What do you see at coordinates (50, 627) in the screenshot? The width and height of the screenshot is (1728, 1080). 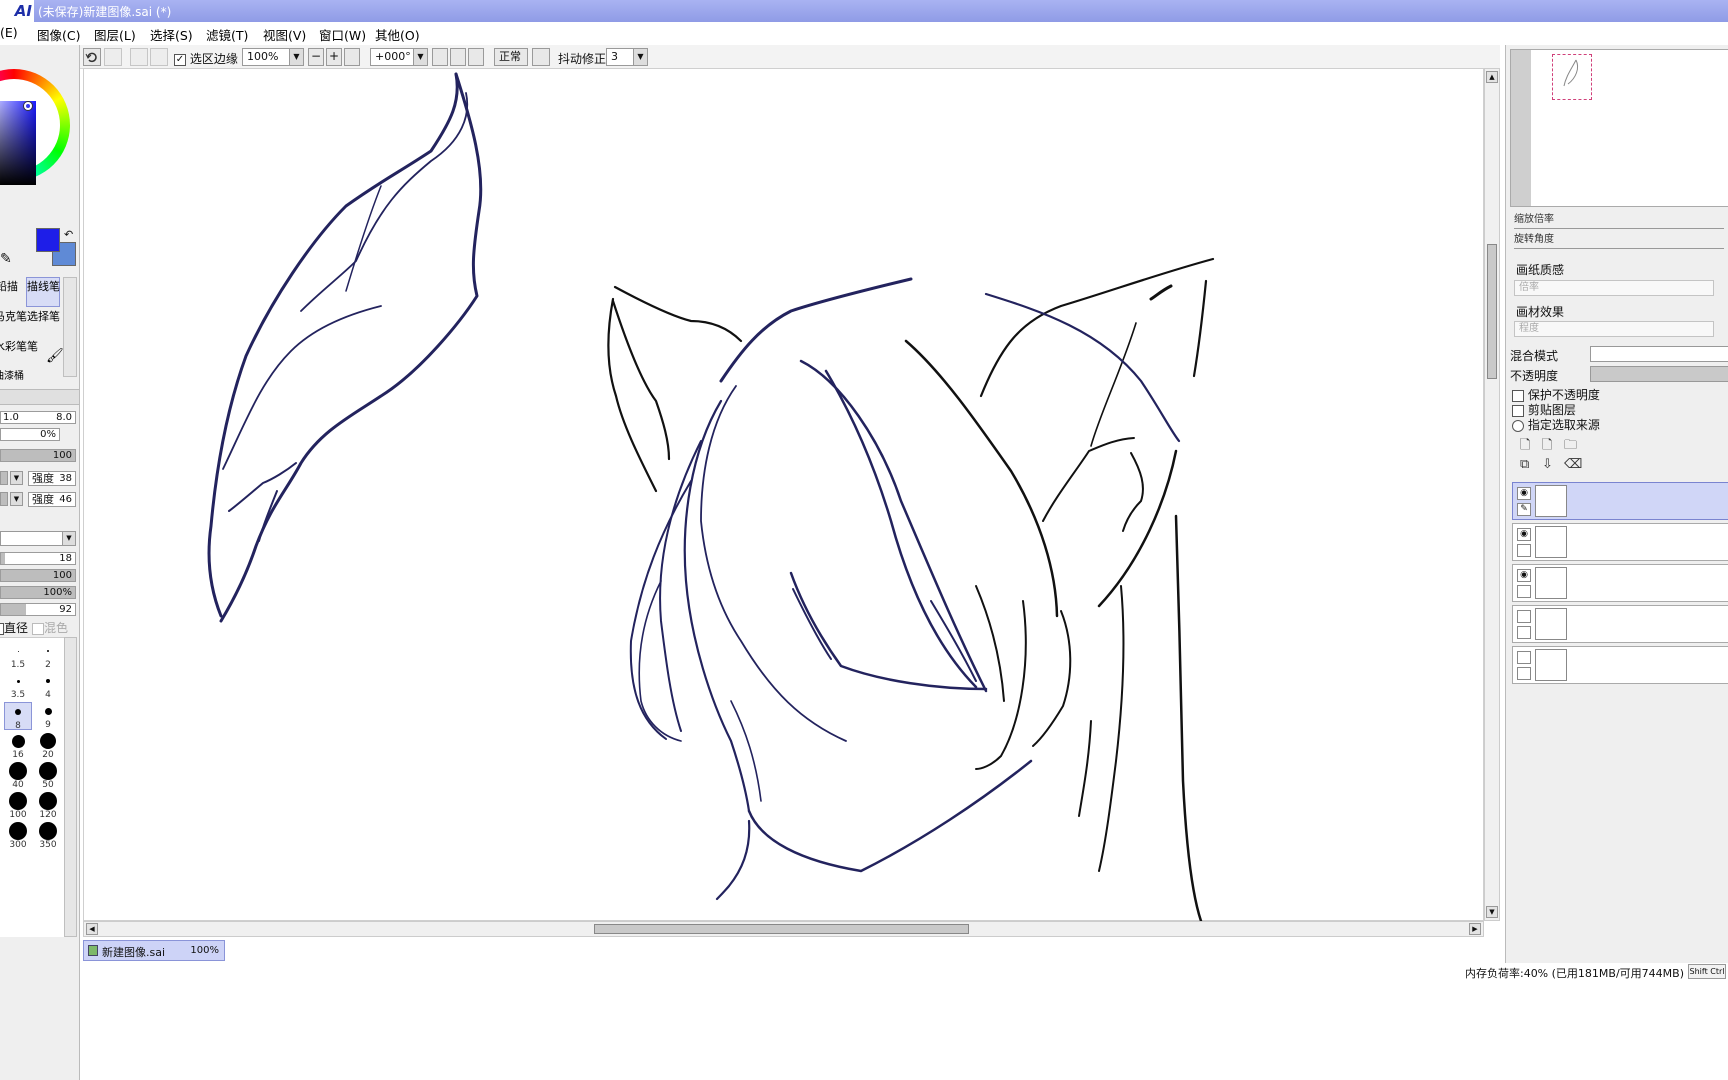 I see `mix-toggle: 混色` at bounding box center [50, 627].